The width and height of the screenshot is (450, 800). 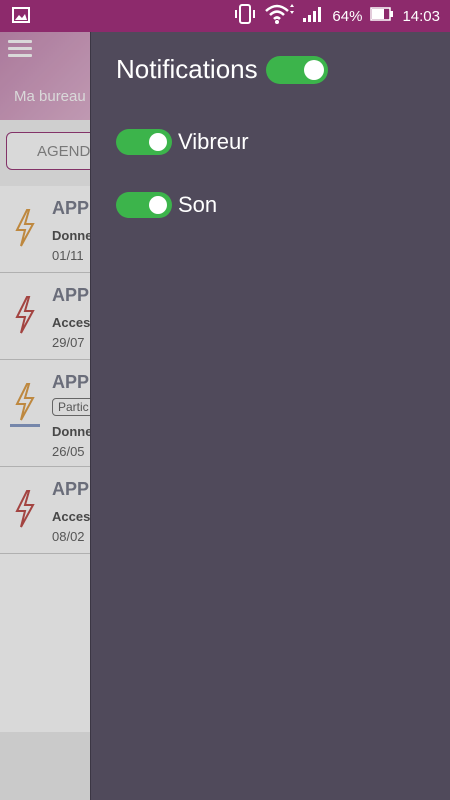 What do you see at coordinates (421, 16) in the screenshot?
I see `clock: 14:03` at bounding box center [421, 16].